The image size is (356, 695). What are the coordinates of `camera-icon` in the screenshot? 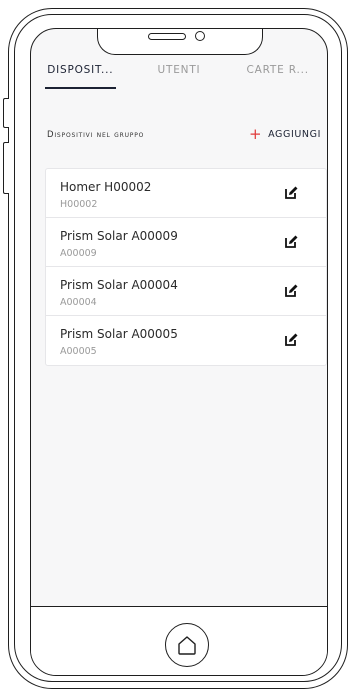 It's located at (200, 36).